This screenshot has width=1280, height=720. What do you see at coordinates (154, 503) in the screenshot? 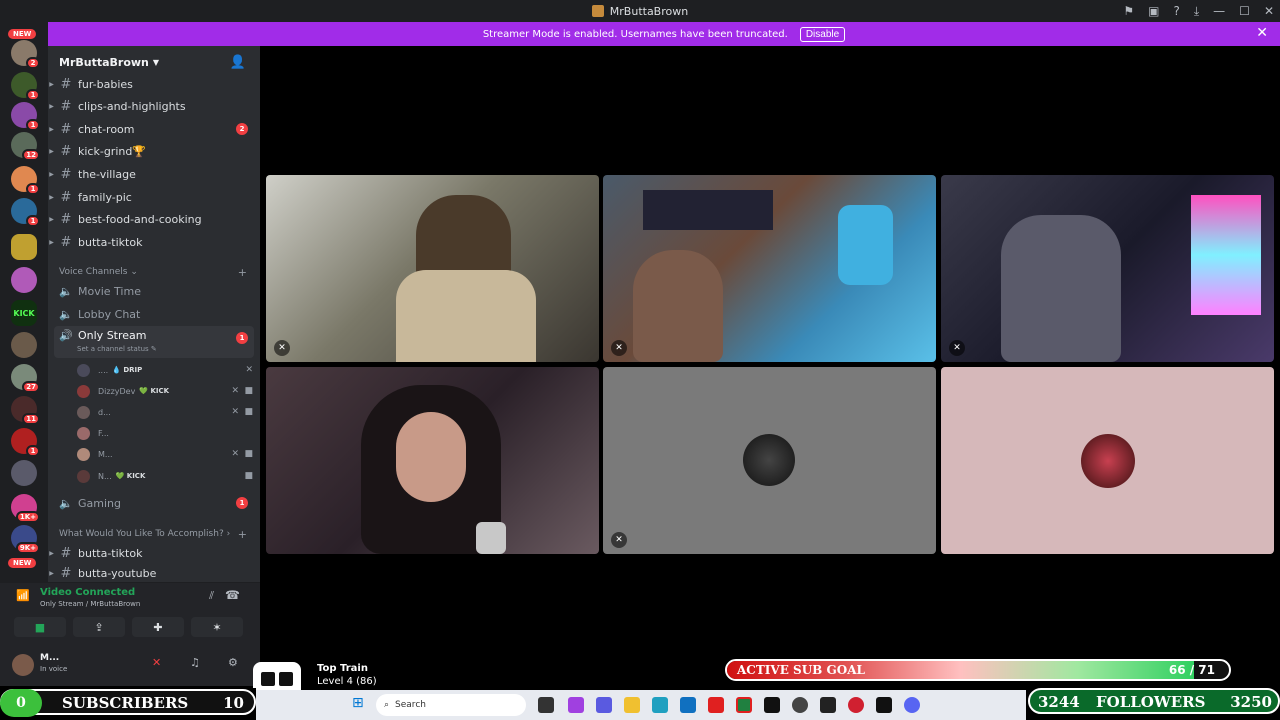
I see `voice-channel-item: 🔈 Gaming 1` at bounding box center [154, 503].